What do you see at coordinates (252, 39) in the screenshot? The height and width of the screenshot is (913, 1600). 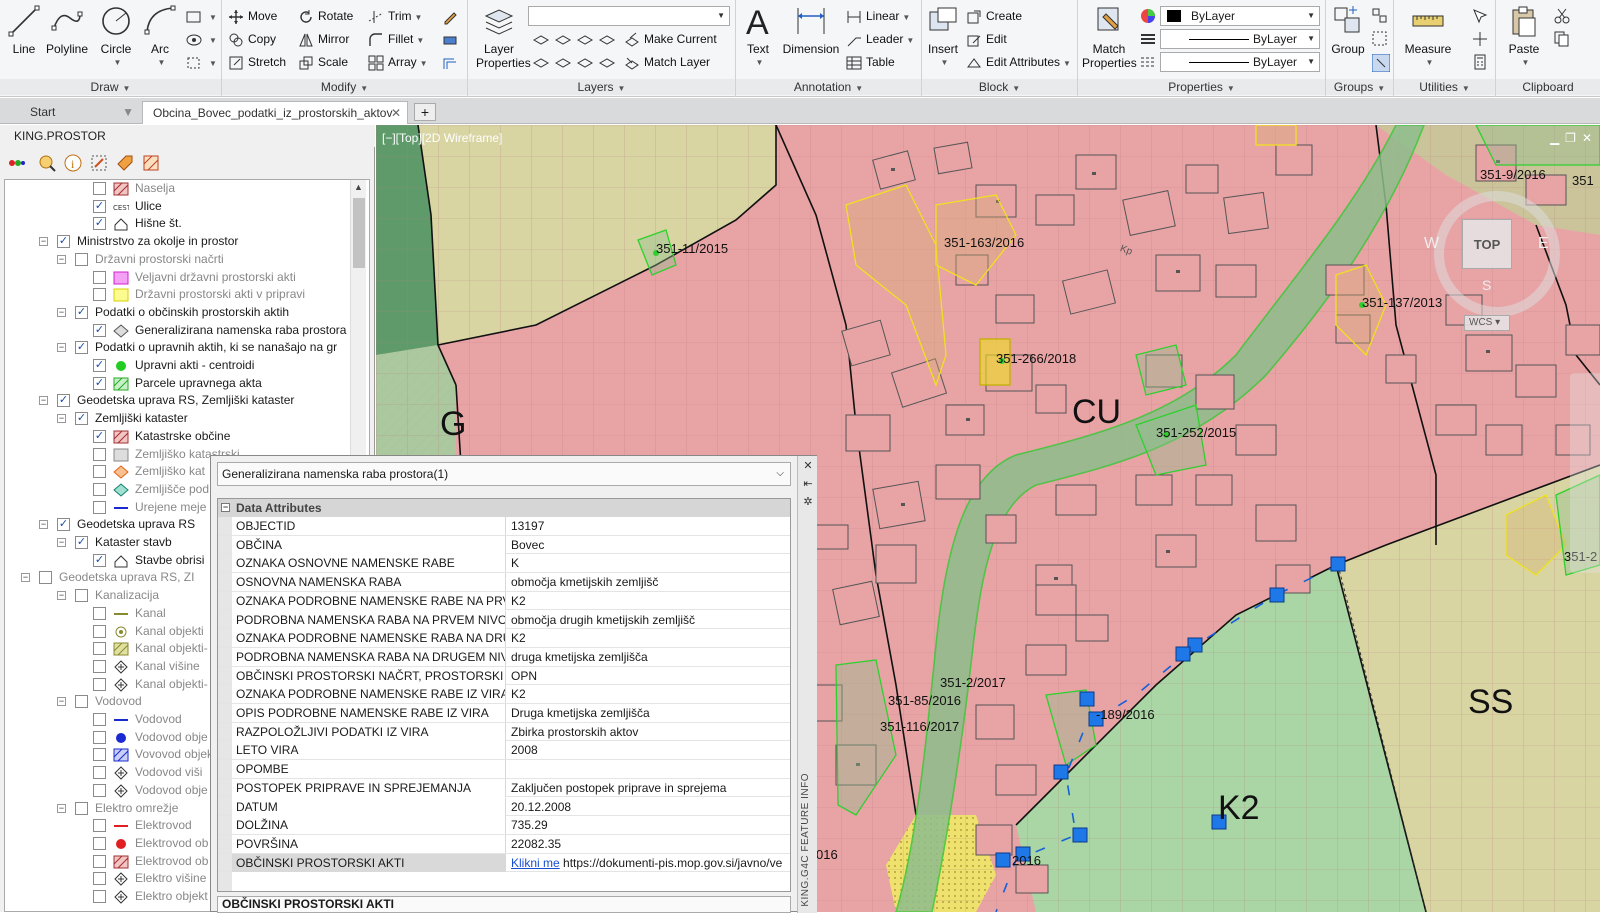 I see `copy-button: Copy` at bounding box center [252, 39].